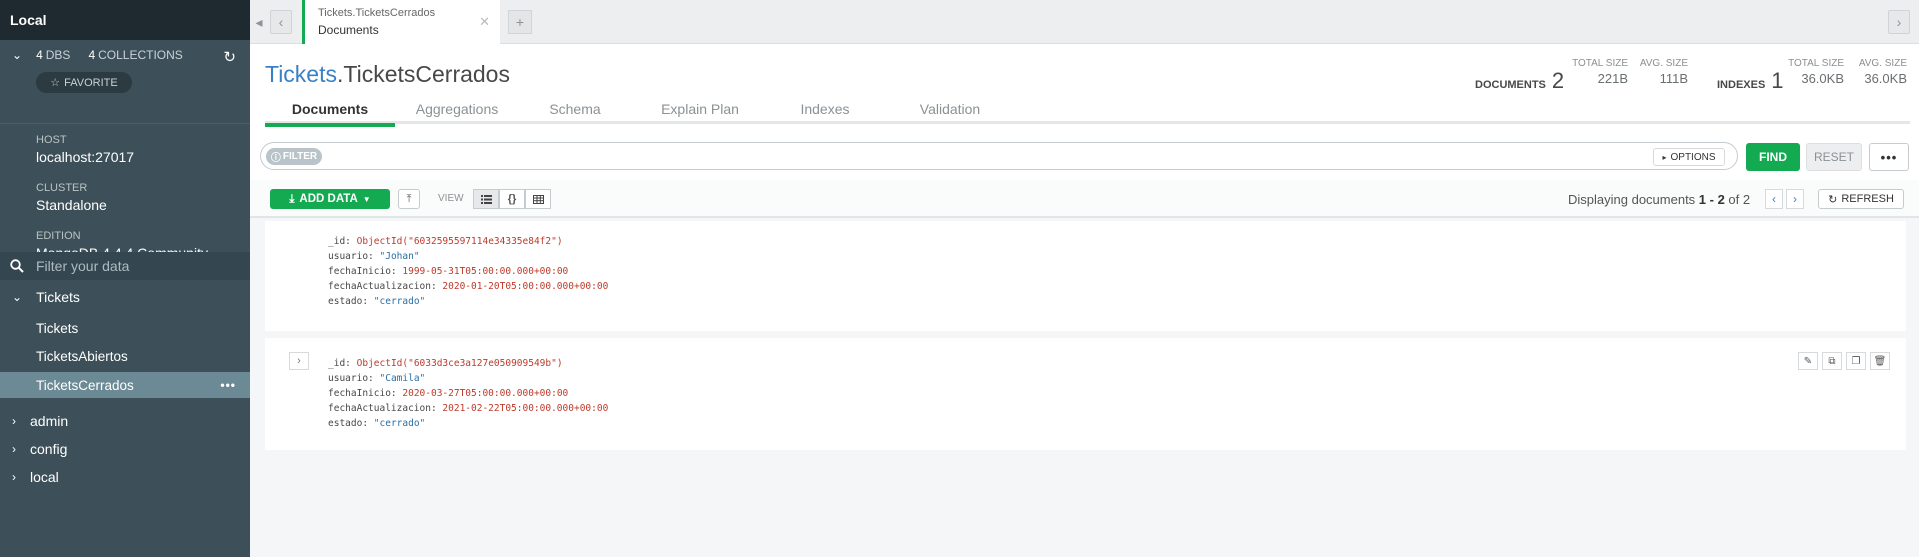  What do you see at coordinates (125, 20) in the screenshot?
I see `sidebar-title: Local` at bounding box center [125, 20].